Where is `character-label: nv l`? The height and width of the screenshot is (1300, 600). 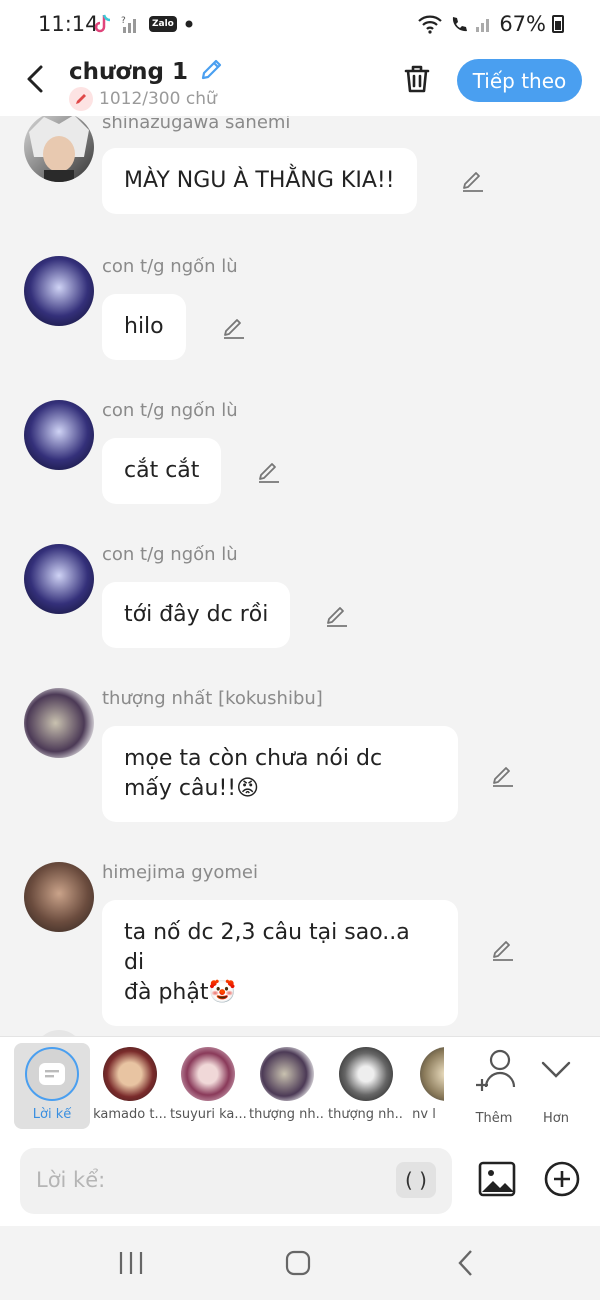
character-label: nv l is located at coordinates (424, 1114).